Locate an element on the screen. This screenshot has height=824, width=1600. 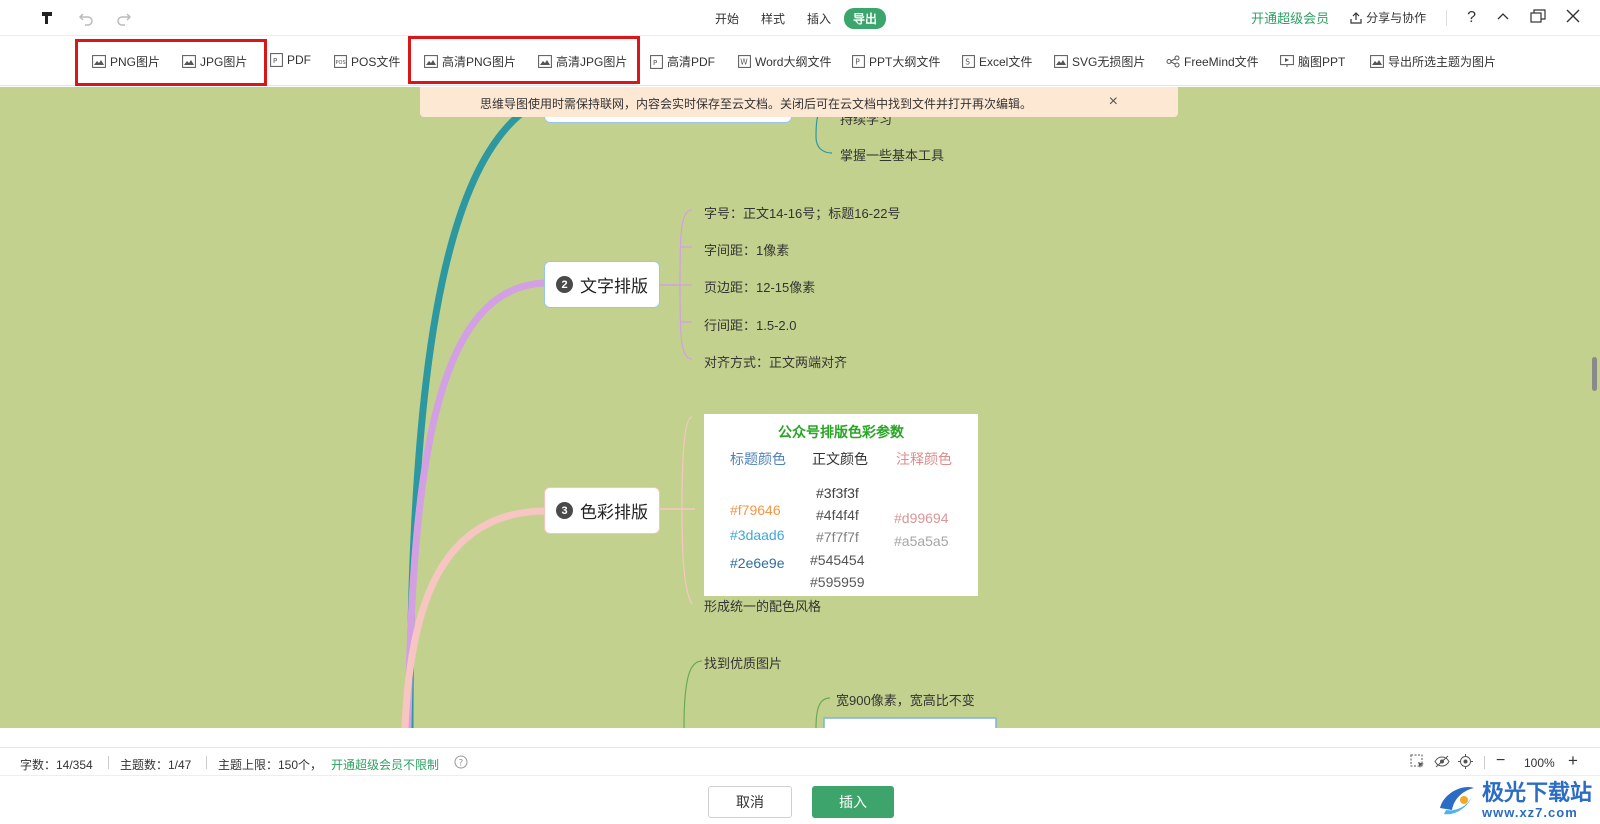
top-left-tools is located at coordinates (86, 18).